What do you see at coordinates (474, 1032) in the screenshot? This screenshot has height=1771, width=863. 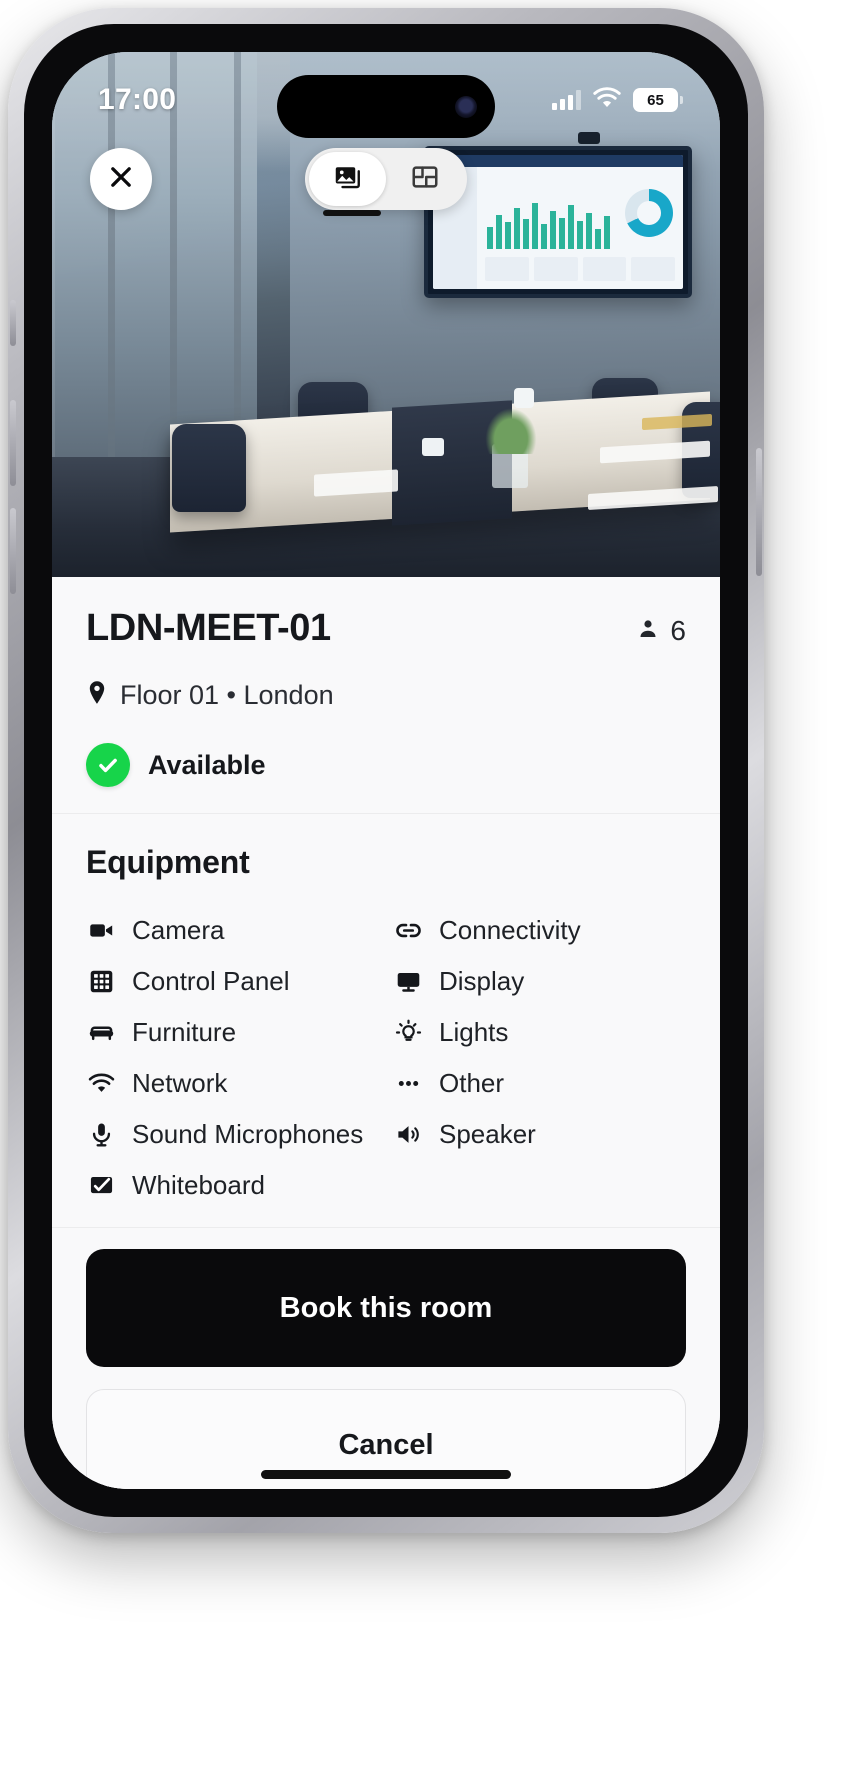 I see `equipment-label: Lights` at bounding box center [474, 1032].